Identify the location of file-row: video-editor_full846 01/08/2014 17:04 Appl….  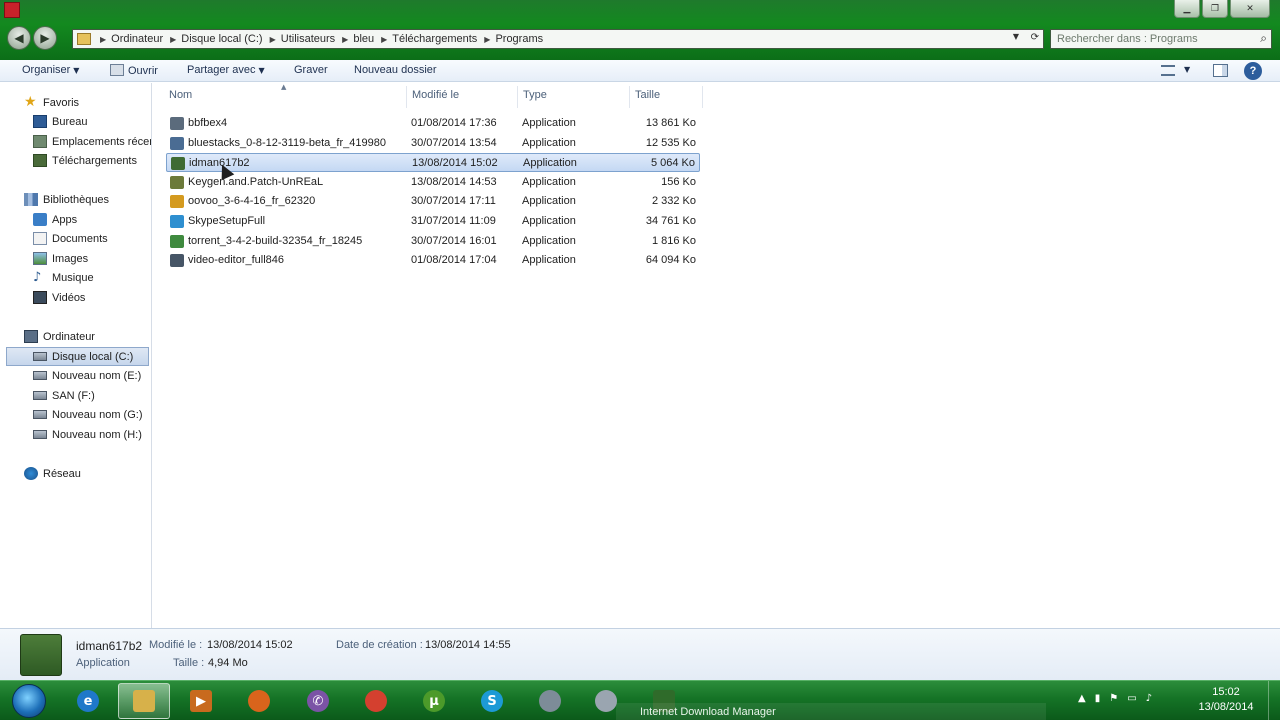
(433, 260).